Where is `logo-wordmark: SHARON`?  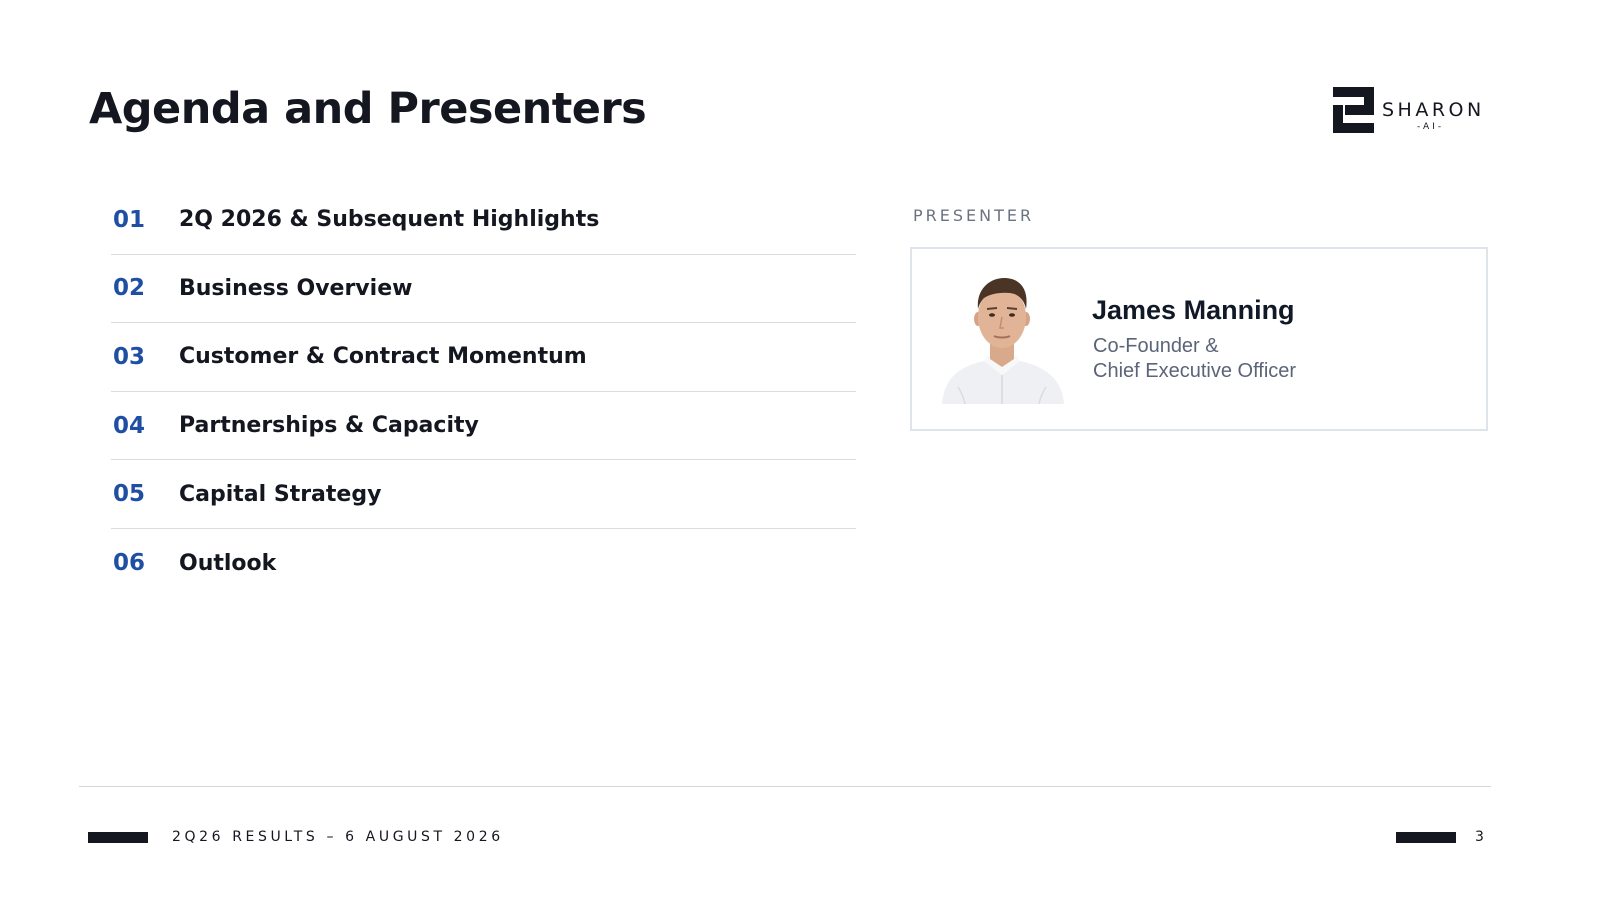
logo-wordmark: SHARON is located at coordinates (1433, 110).